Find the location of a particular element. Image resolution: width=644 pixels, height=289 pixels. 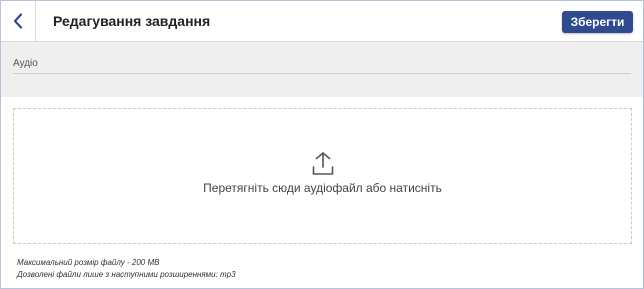

max-size-note: Максимальний розмір файлу - 200 MB is located at coordinates (88, 262).